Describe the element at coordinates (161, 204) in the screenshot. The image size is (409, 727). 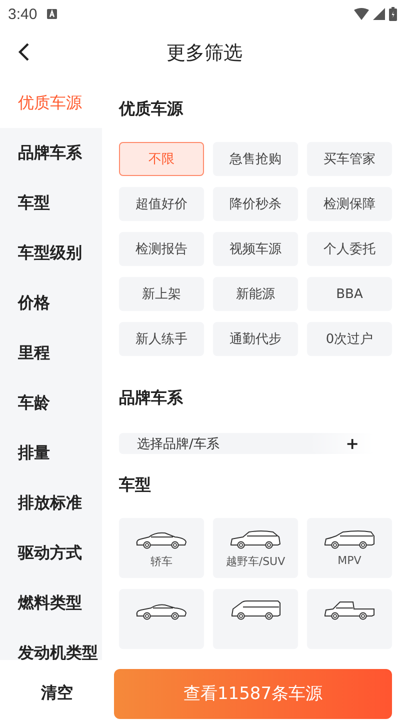
I see `filter-chip: 超值好价` at that location.